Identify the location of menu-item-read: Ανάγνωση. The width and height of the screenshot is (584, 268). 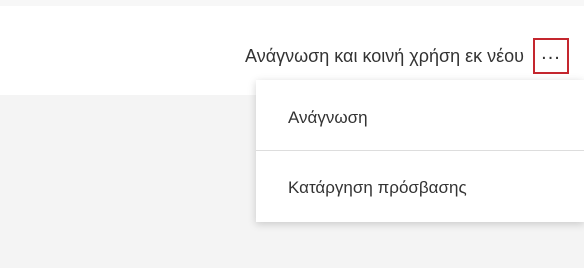
(420, 118).